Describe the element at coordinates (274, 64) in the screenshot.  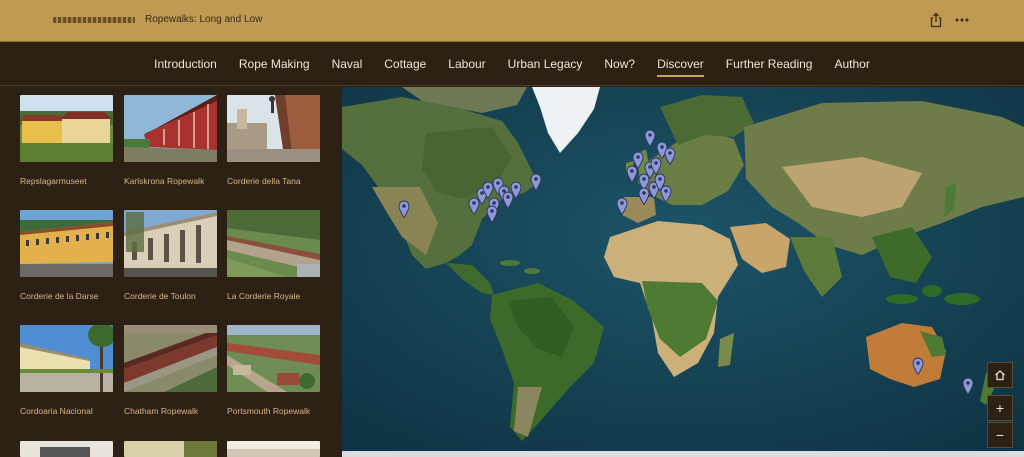
I see `nav-rope-making: Rope Making` at that location.